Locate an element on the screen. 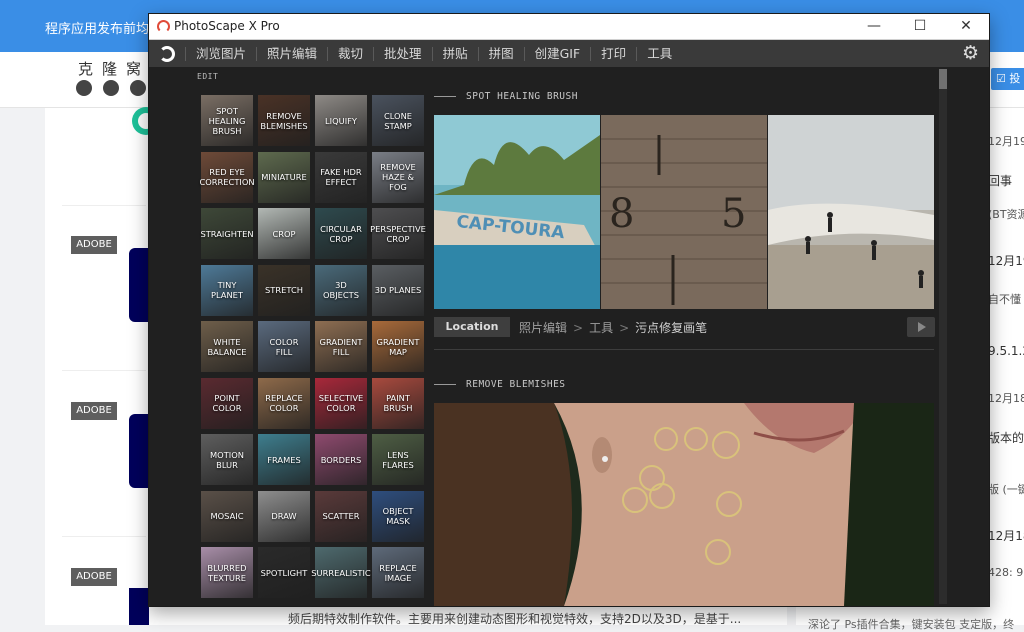 The width and height of the screenshot is (1024, 632). edit-tool-tile: MINIATURE is located at coordinates (284, 177).